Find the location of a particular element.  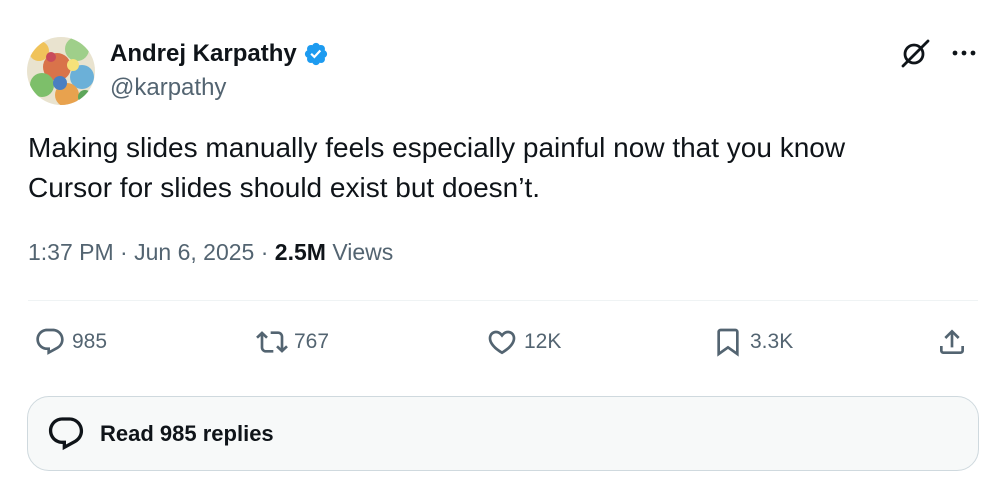

like-count: 12K is located at coordinates (543, 341).